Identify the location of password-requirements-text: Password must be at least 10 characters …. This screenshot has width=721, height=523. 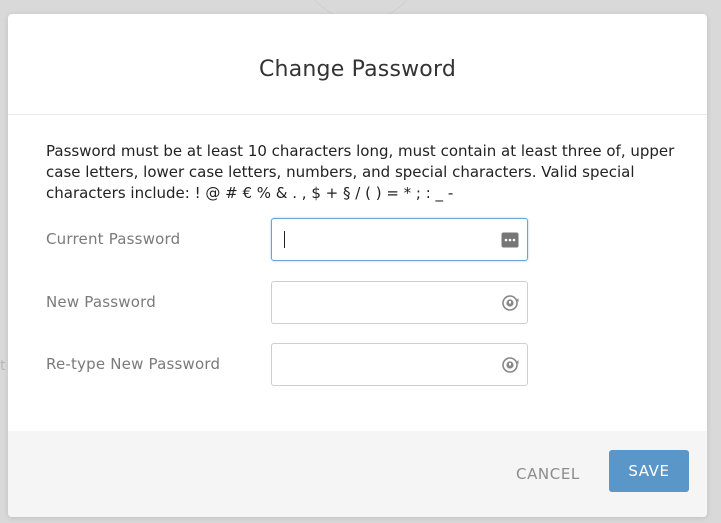
(360, 172).